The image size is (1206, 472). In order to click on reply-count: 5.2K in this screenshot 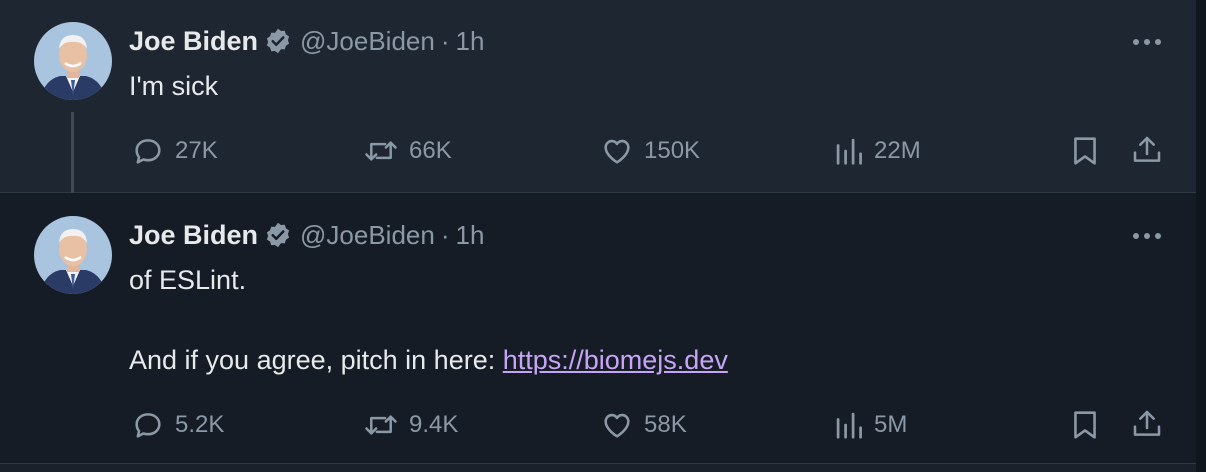, I will do `click(200, 424)`.